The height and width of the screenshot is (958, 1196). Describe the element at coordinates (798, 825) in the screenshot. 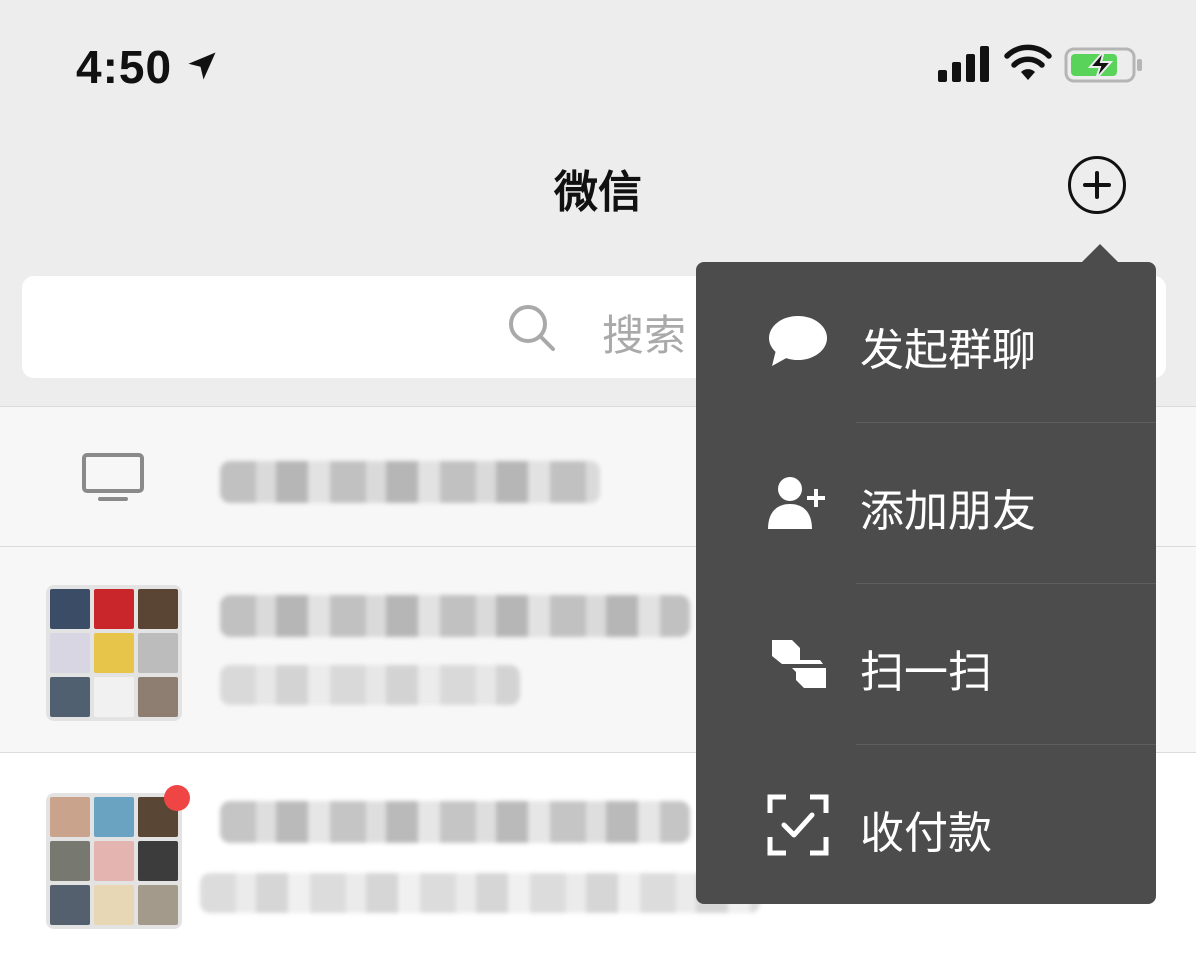

I see `payment-check-icon` at that location.